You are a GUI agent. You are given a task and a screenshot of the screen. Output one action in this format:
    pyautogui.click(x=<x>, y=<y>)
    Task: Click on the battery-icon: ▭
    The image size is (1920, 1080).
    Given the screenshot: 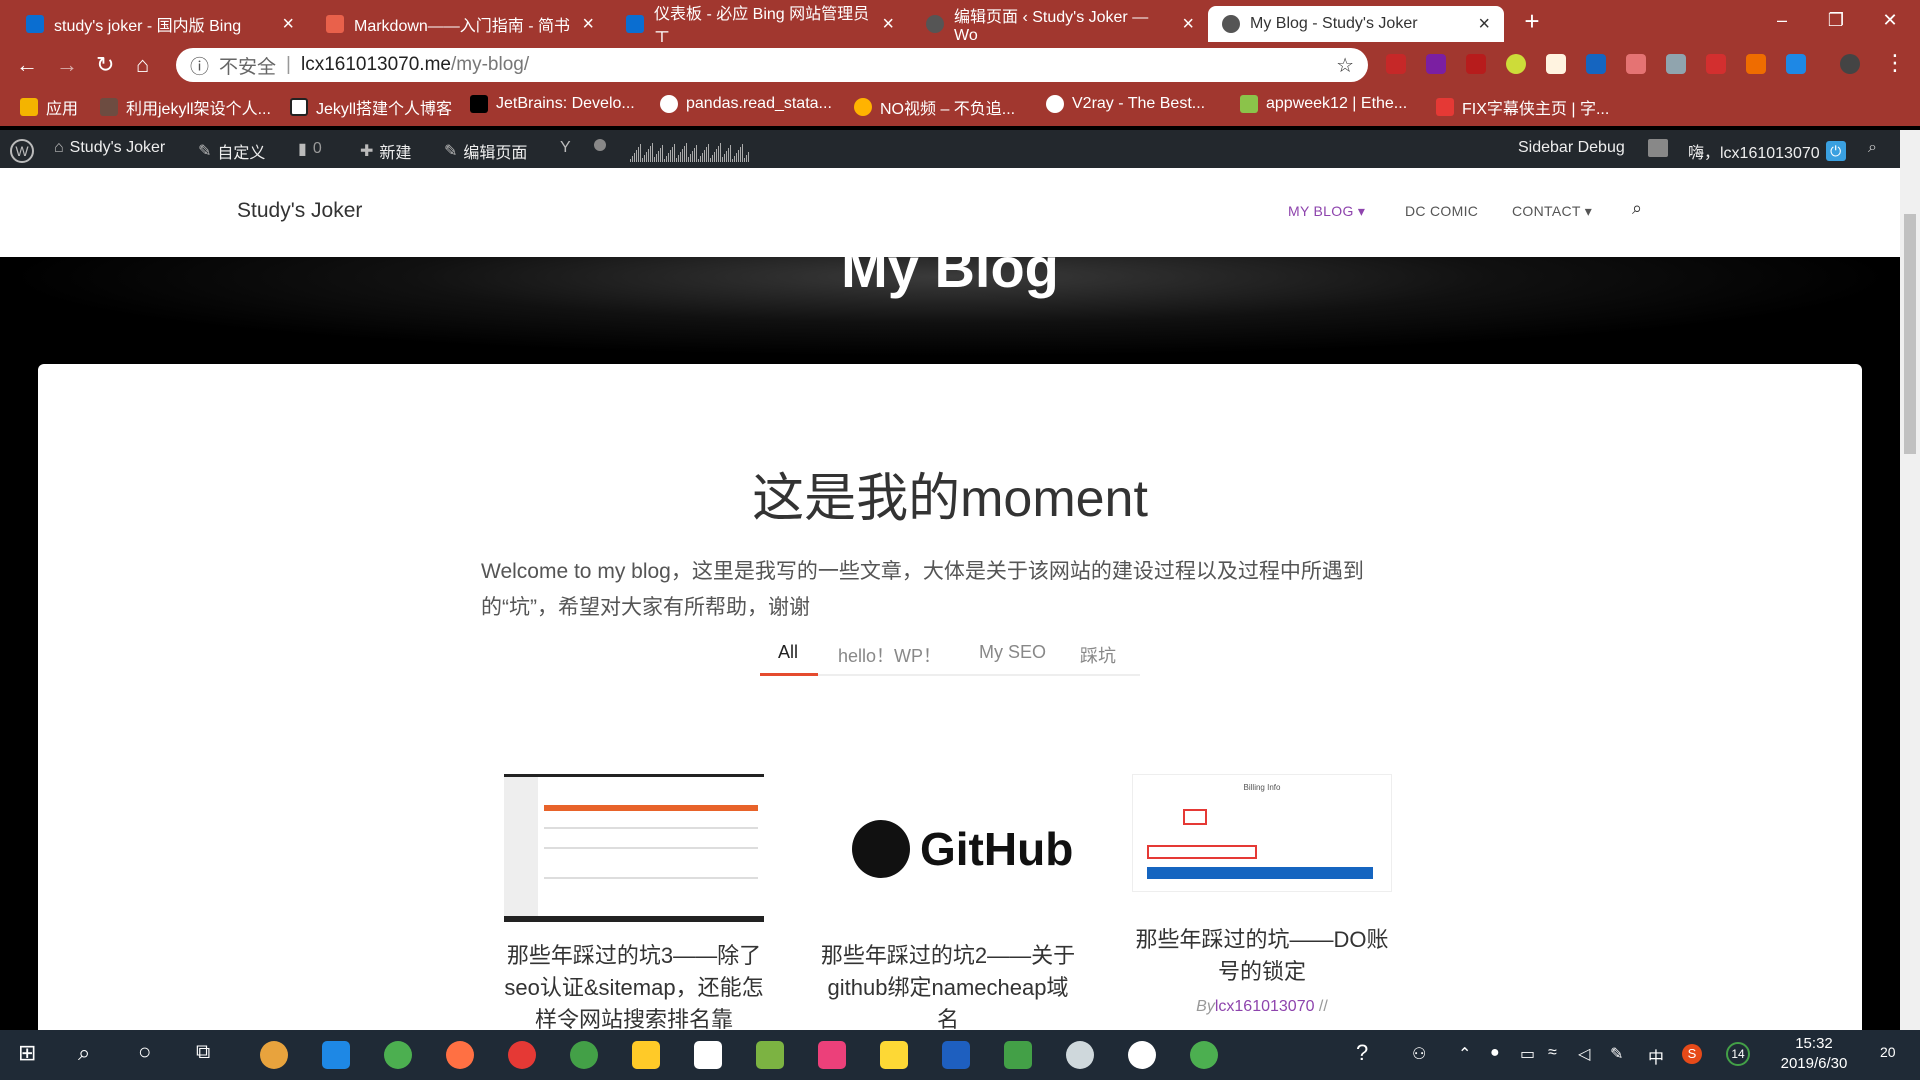 What is the action you would take?
    pyautogui.click(x=1527, y=1054)
    